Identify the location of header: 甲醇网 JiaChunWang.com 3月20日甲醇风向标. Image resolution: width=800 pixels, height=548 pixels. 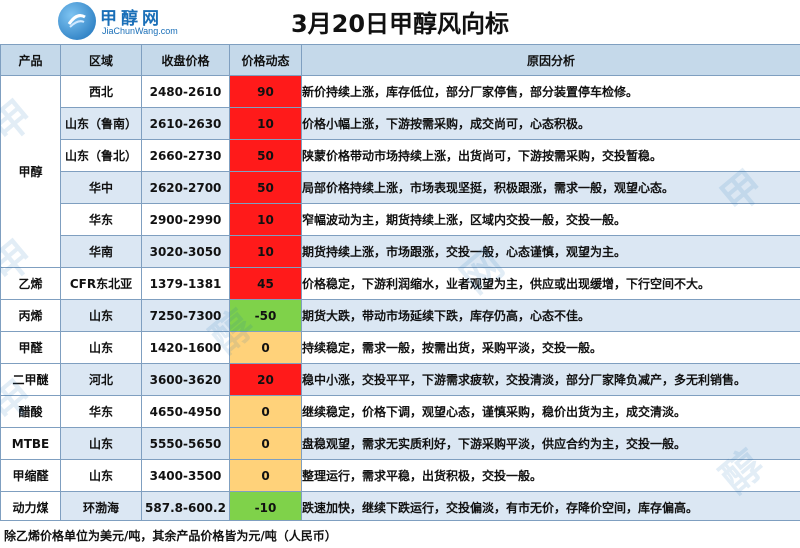
(400, 22).